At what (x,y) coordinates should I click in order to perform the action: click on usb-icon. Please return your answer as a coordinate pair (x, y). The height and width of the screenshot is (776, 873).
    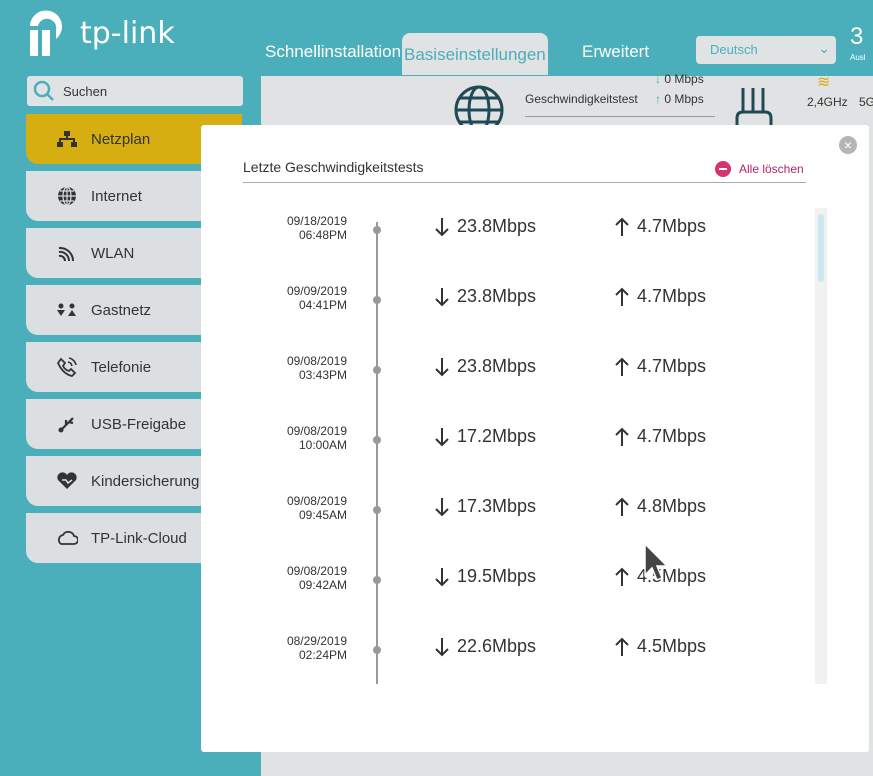
    Looking at the image, I should click on (67, 424).